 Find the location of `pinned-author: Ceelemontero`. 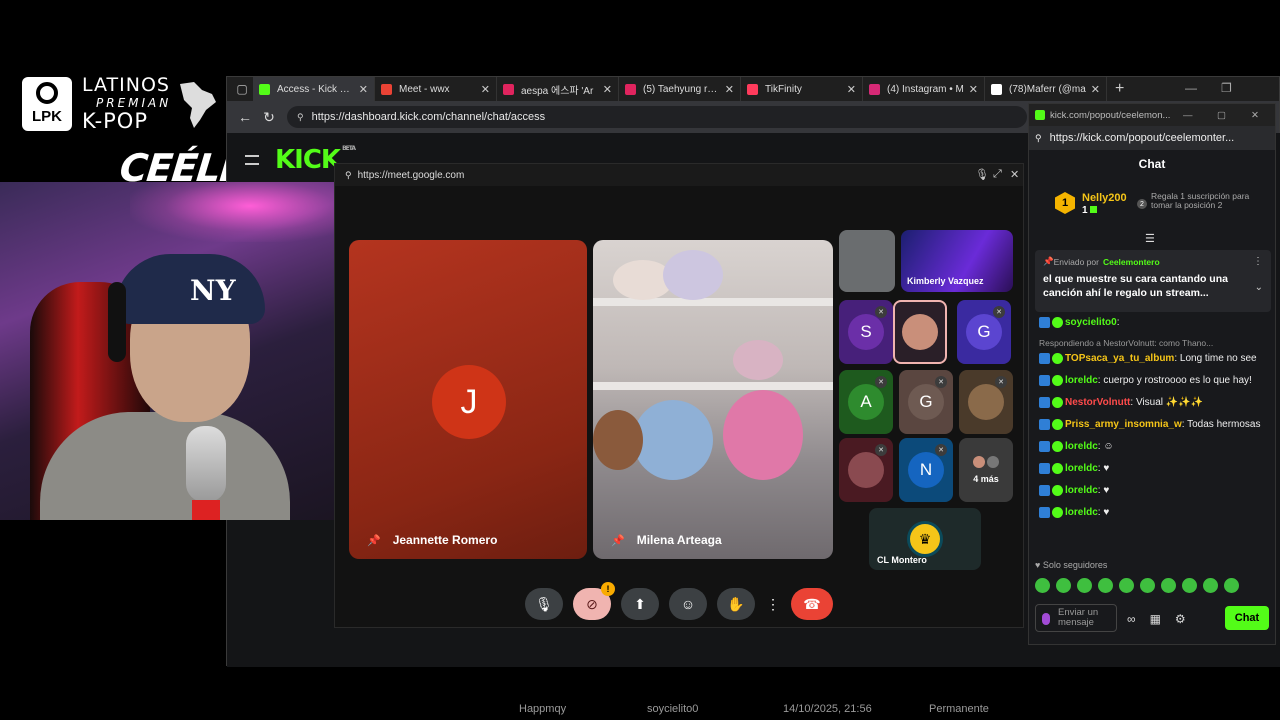

pinned-author: Ceelemontero is located at coordinates (1131, 262).